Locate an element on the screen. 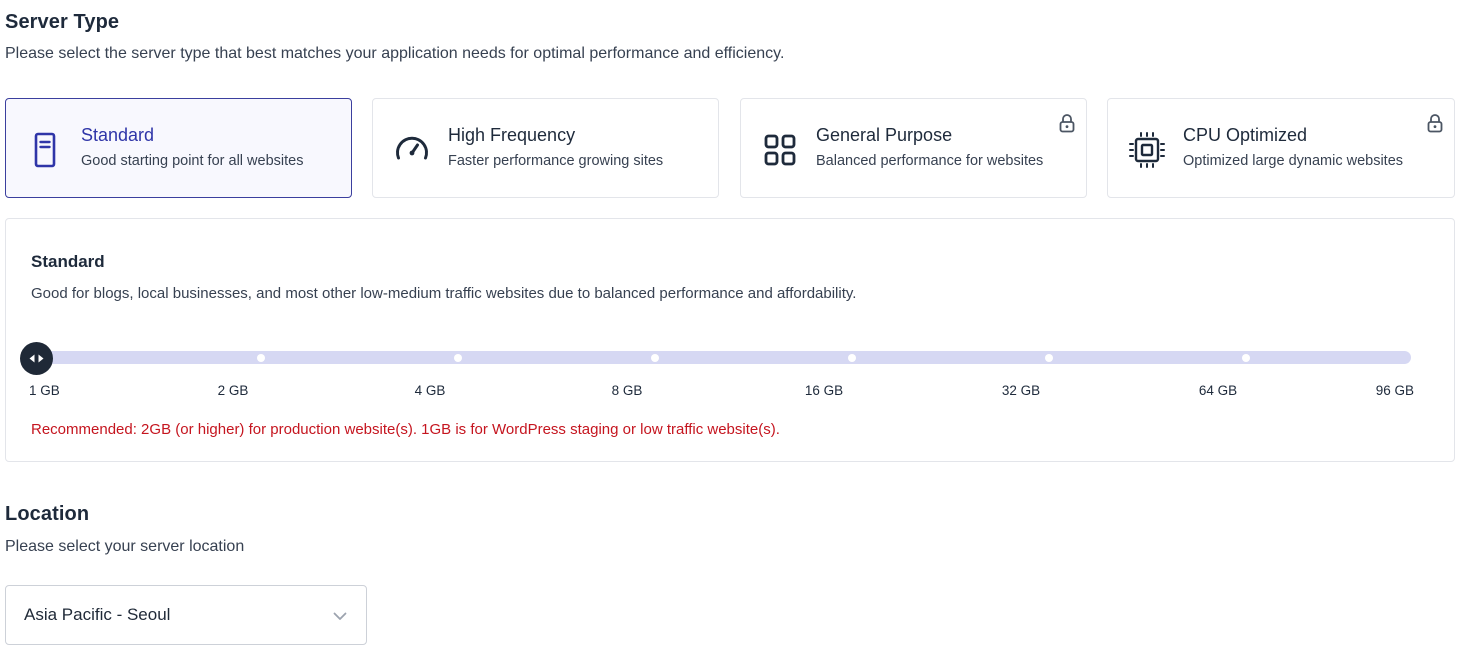 The height and width of the screenshot is (652, 1466). memory-label-4gb: 4 GB is located at coordinates (430, 390).